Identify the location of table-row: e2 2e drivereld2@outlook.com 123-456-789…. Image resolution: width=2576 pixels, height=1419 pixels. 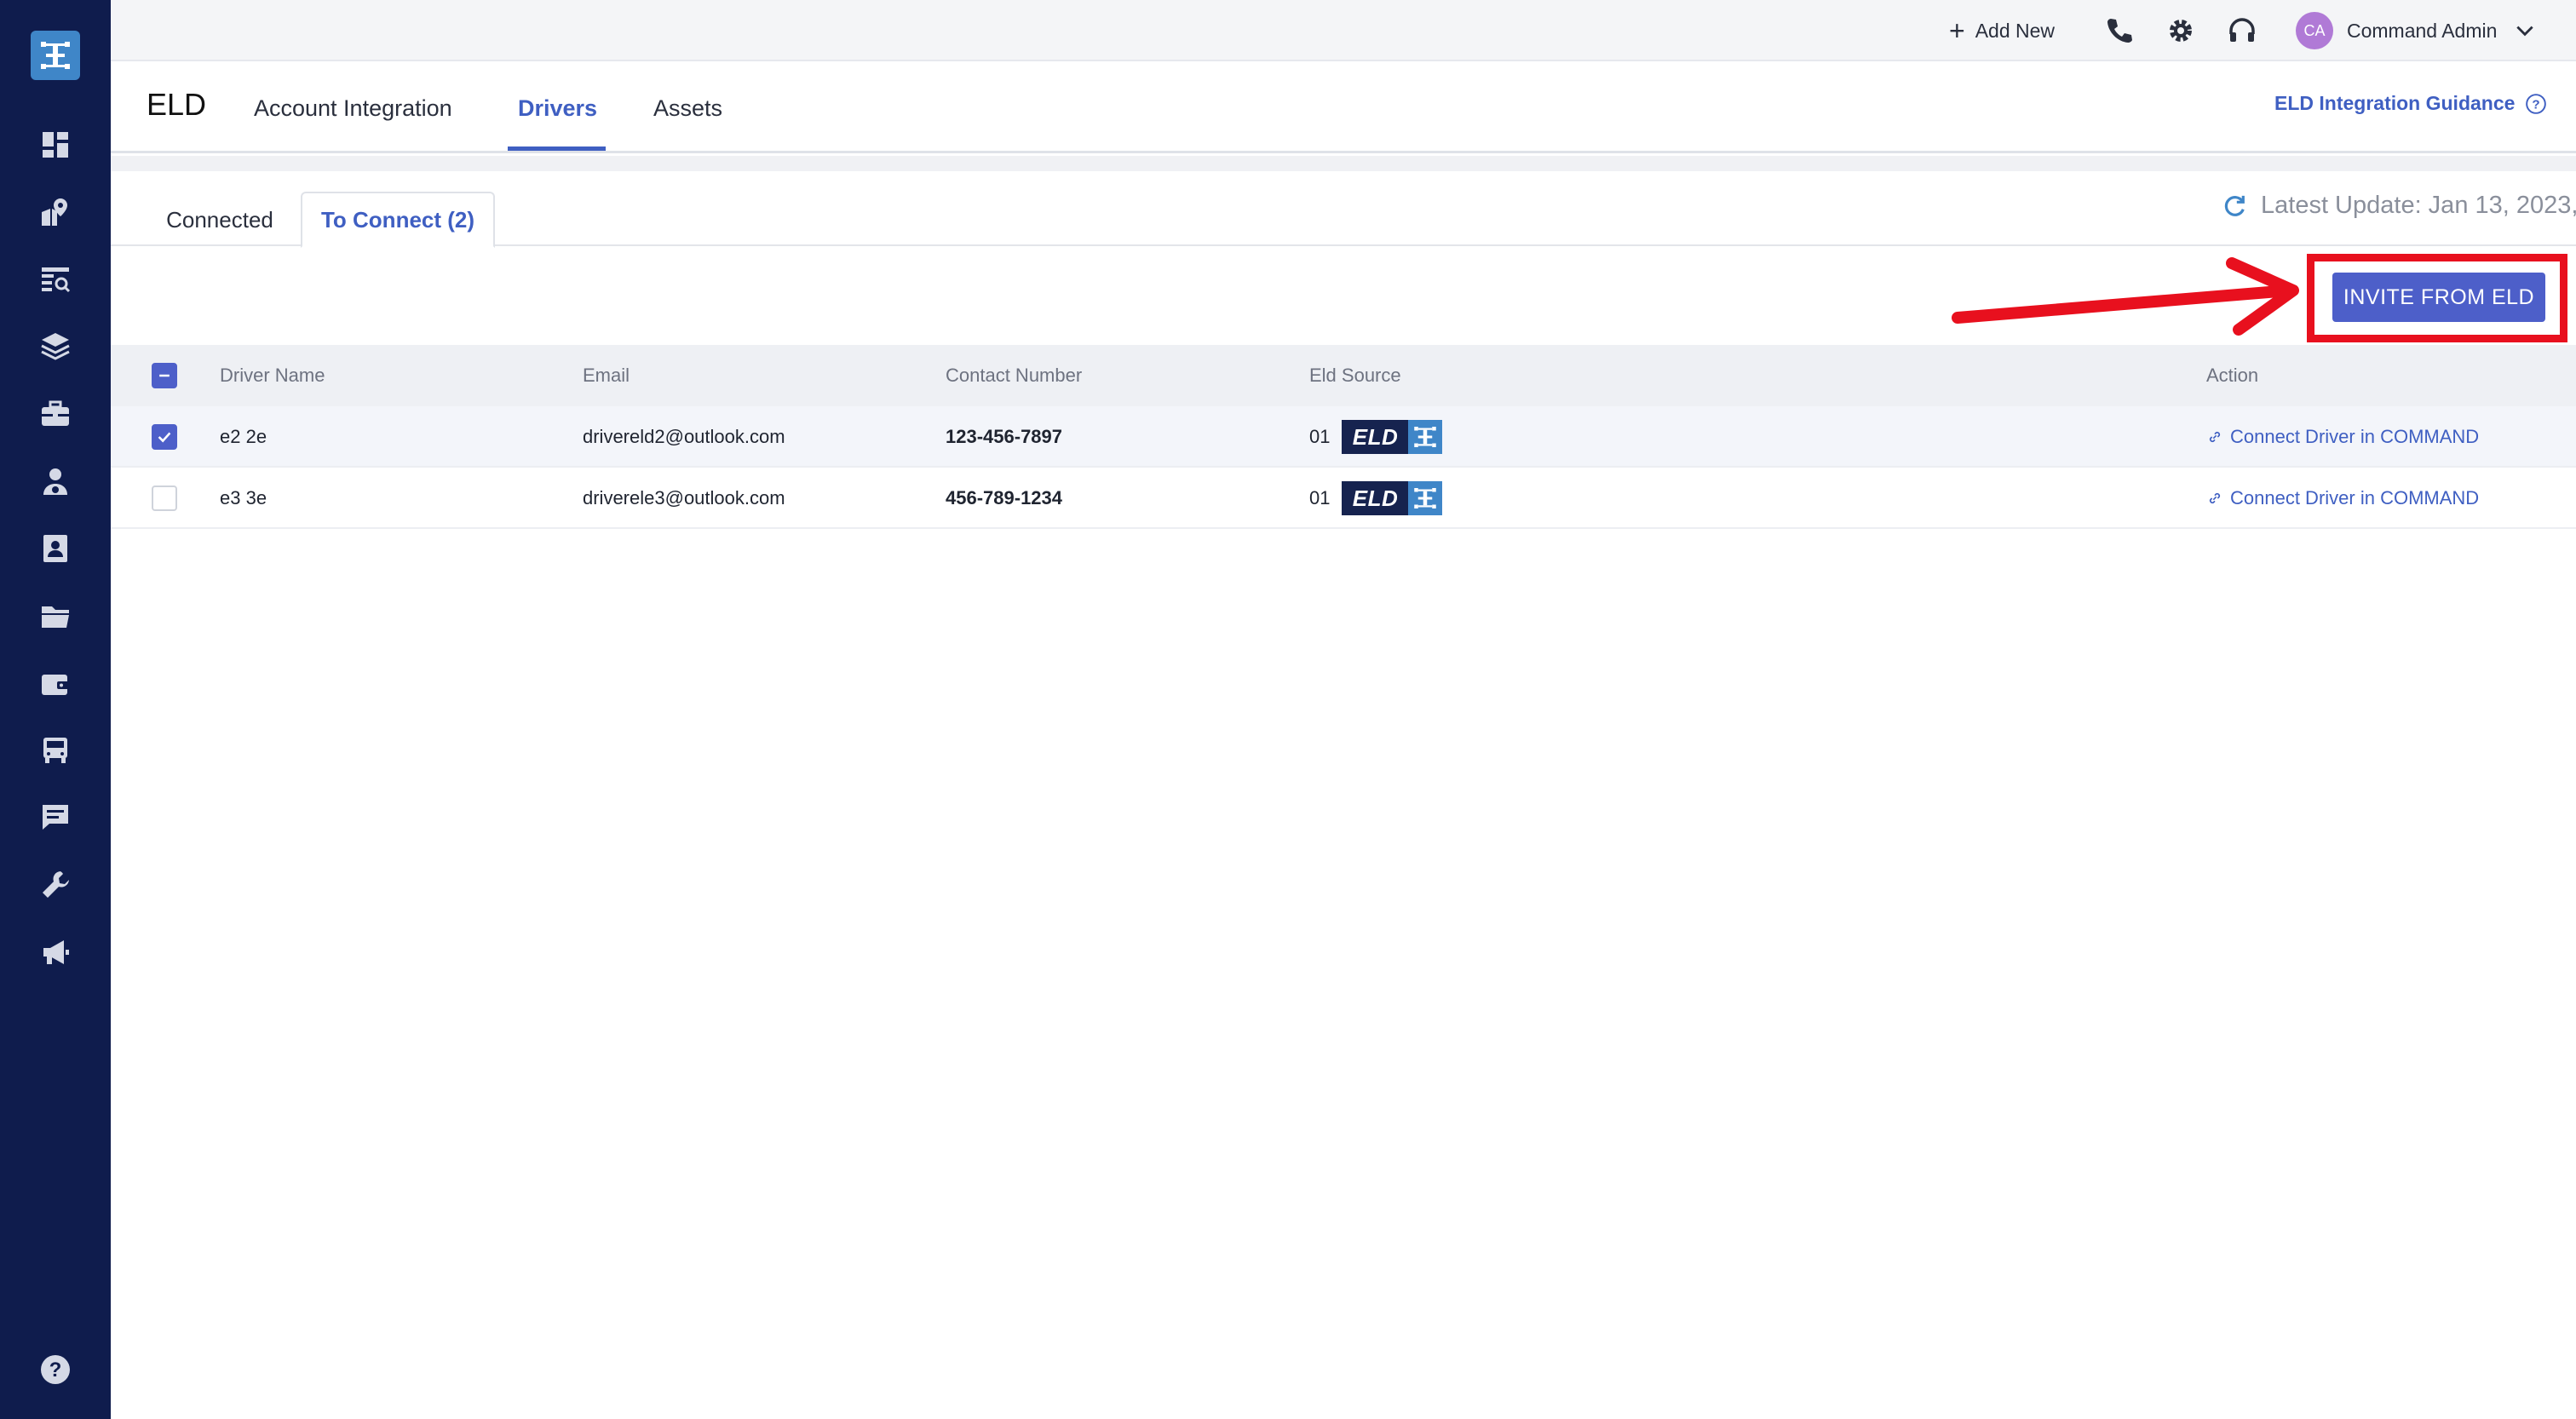
(1344, 437).